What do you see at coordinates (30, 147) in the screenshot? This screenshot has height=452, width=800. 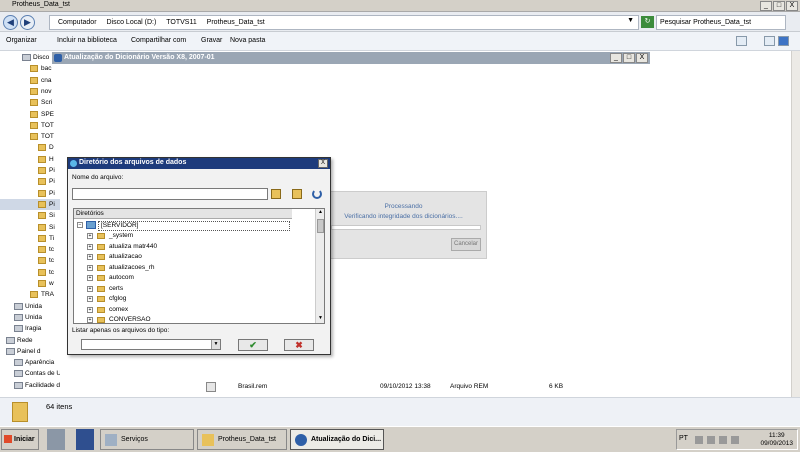 I see `sidebar-item: D` at bounding box center [30, 147].